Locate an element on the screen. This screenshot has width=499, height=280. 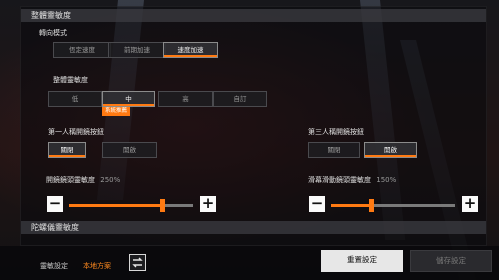
overall-sensitivity-label: 整體靈敏度 is located at coordinates (70, 80).